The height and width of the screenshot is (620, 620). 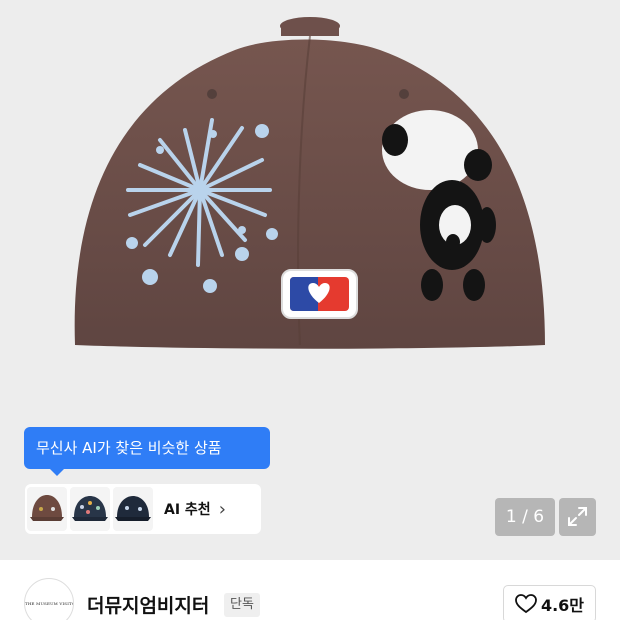 What do you see at coordinates (187, 510) in the screenshot?
I see `ai-recommendation-label: AI 추천` at bounding box center [187, 510].